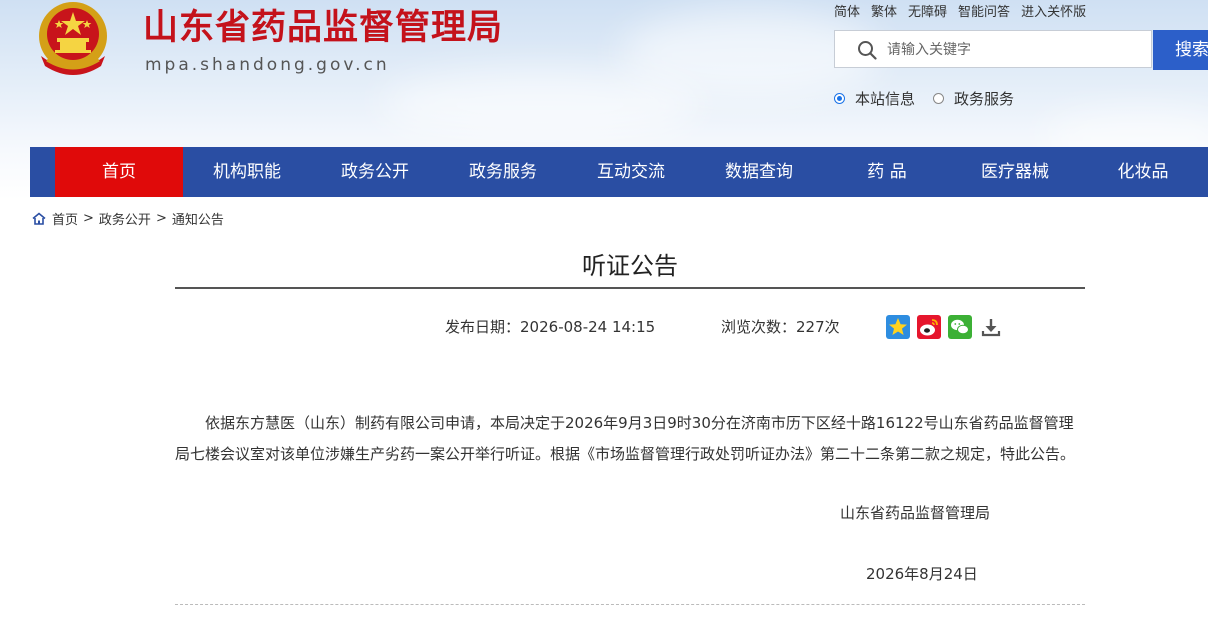 The height and width of the screenshot is (628, 1208). I want to click on nav-item-drugs: 药 品, so click(887, 172).